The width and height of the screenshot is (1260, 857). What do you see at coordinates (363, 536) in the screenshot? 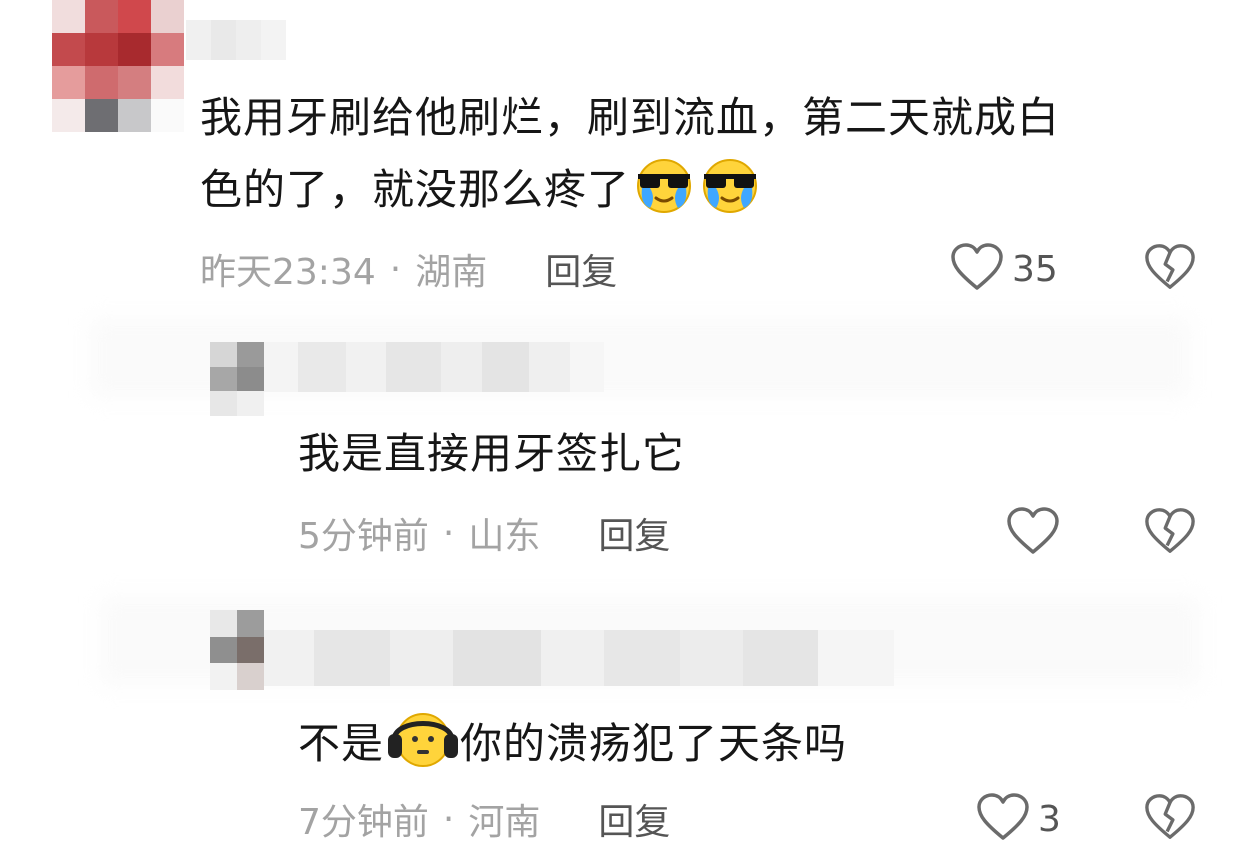
I see `comment-time: 5分钟前` at bounding box center [363, 536].